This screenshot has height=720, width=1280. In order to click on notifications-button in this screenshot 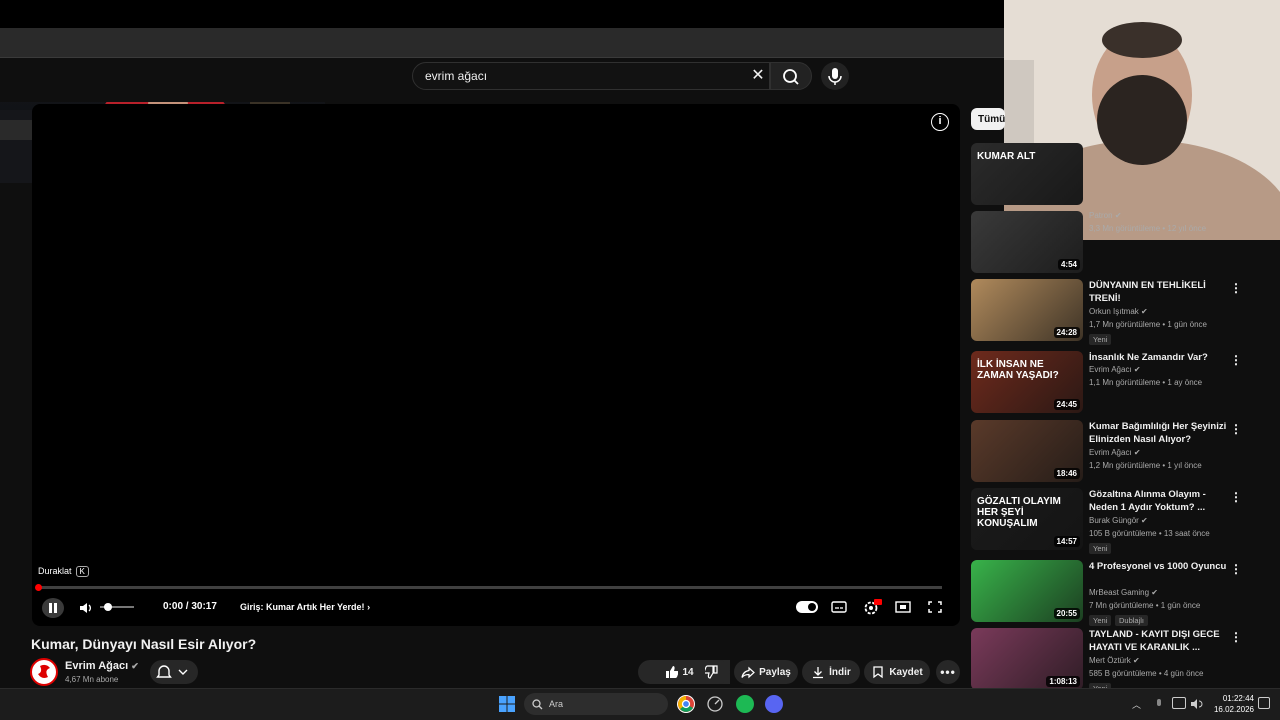, I will do `click(174, 672)`.